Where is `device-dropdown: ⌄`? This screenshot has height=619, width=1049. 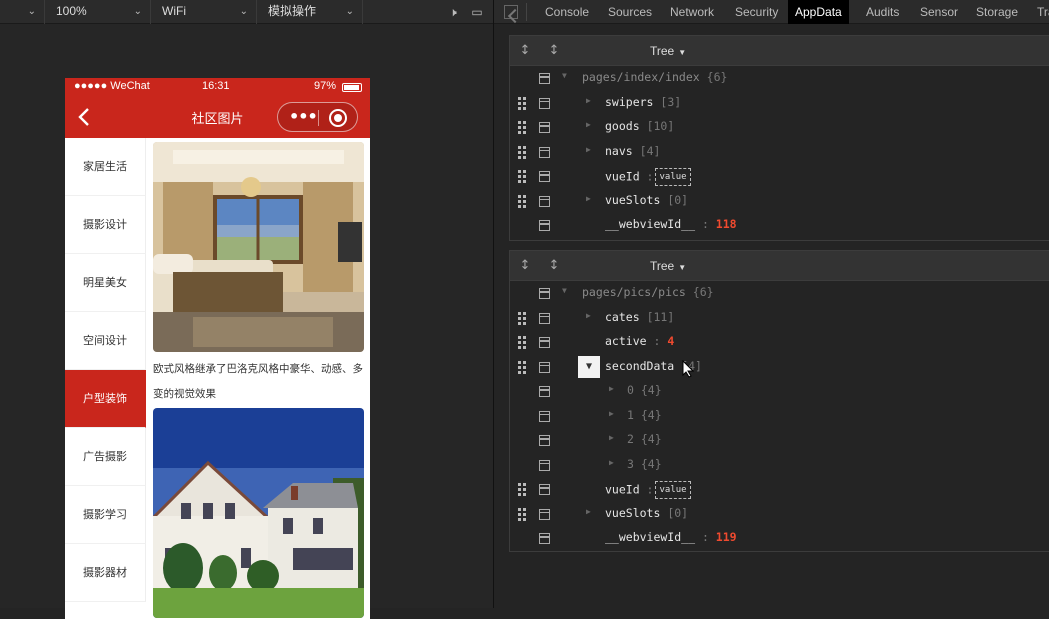 device-dropdown: ⌄ is located at coordinates (22, 12).